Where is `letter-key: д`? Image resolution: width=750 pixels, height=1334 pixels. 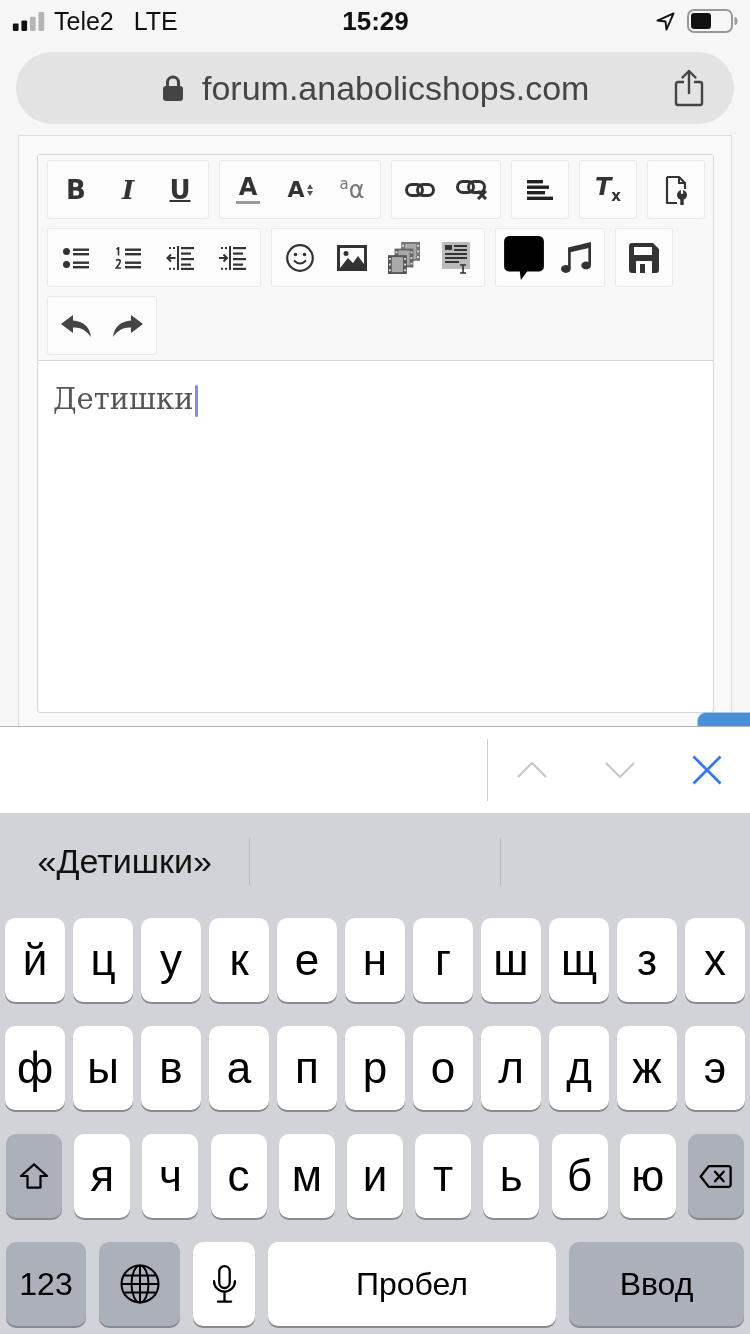
letter-key: д is located at coordinates (579, 1068).